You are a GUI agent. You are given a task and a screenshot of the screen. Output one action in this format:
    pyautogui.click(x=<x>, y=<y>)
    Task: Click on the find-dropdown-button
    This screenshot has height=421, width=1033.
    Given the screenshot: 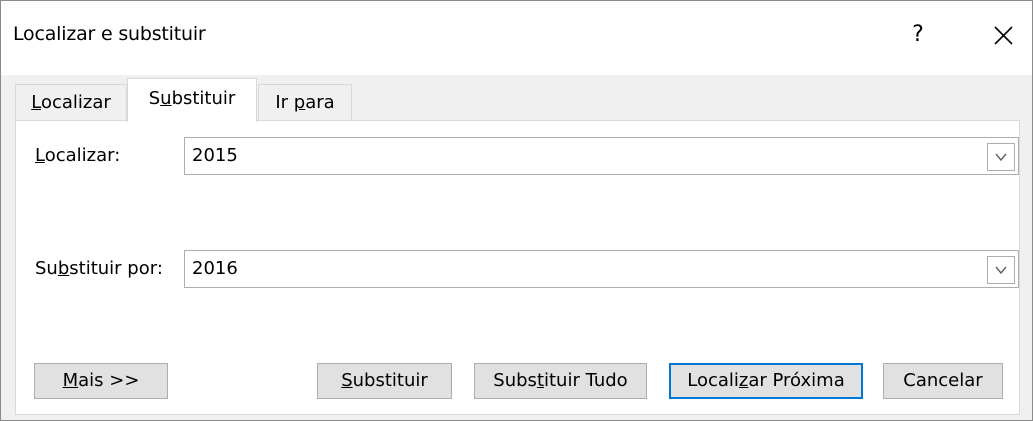 What is the action you would take?
    pyautogui.click(x=1001, y=157)
    